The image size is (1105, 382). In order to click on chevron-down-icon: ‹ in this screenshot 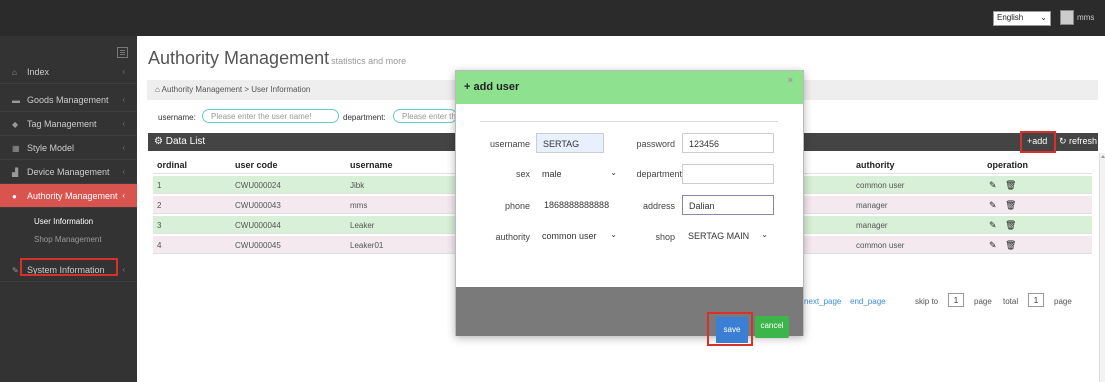, I will do `click(123, 195)`.